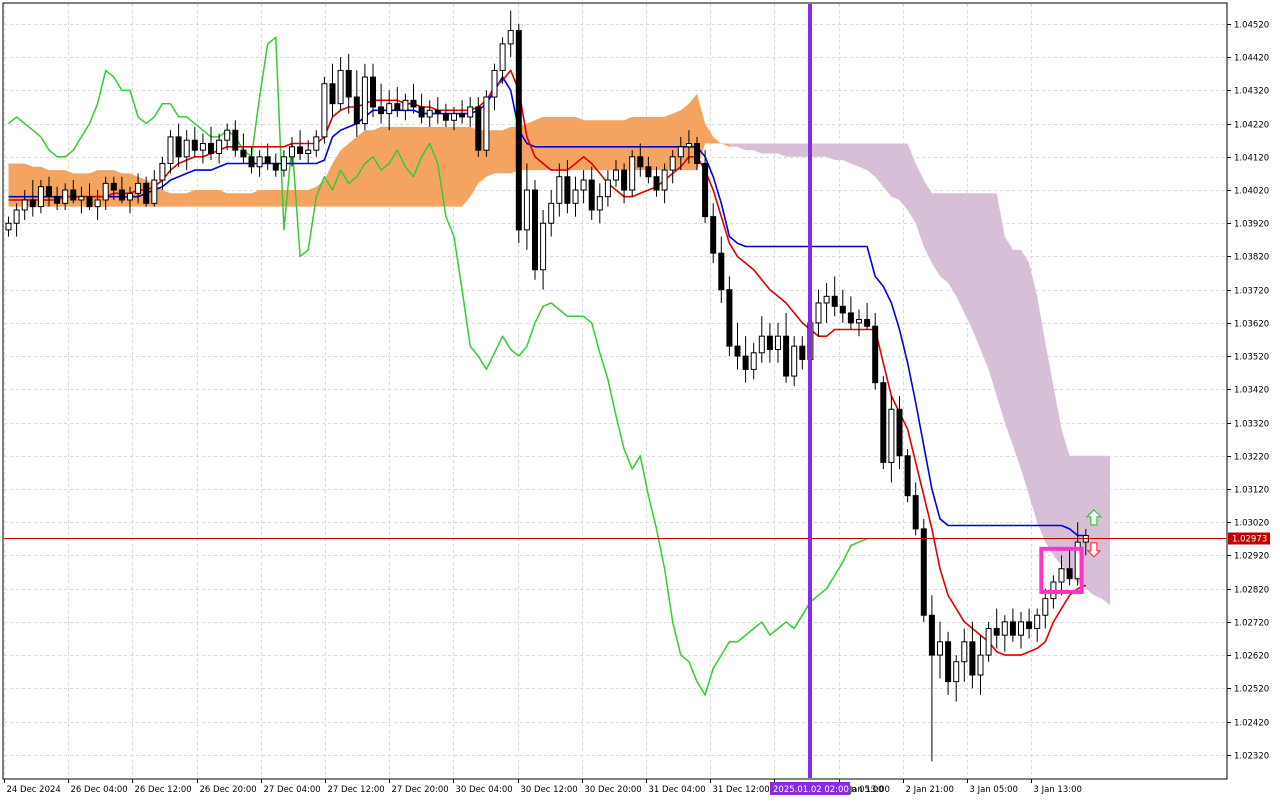 This screenshot has height=804, width=1280. What do you see at coordinates (1251, 59) in the screenshot?
I see `price-tick-label: 1.04420` at bounding box center [1251, 59].